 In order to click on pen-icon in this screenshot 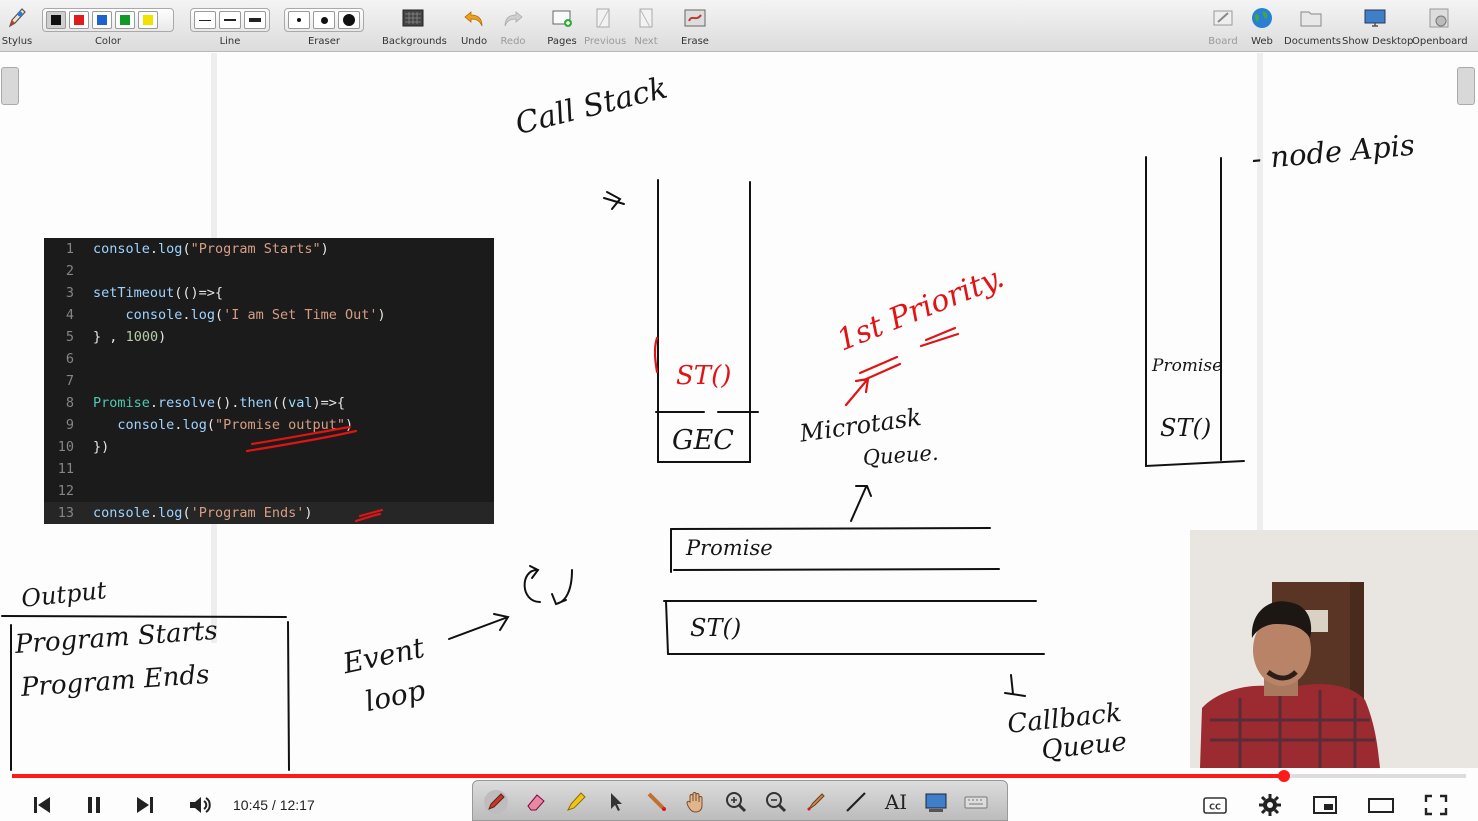, I will do `click(496, 802)`.